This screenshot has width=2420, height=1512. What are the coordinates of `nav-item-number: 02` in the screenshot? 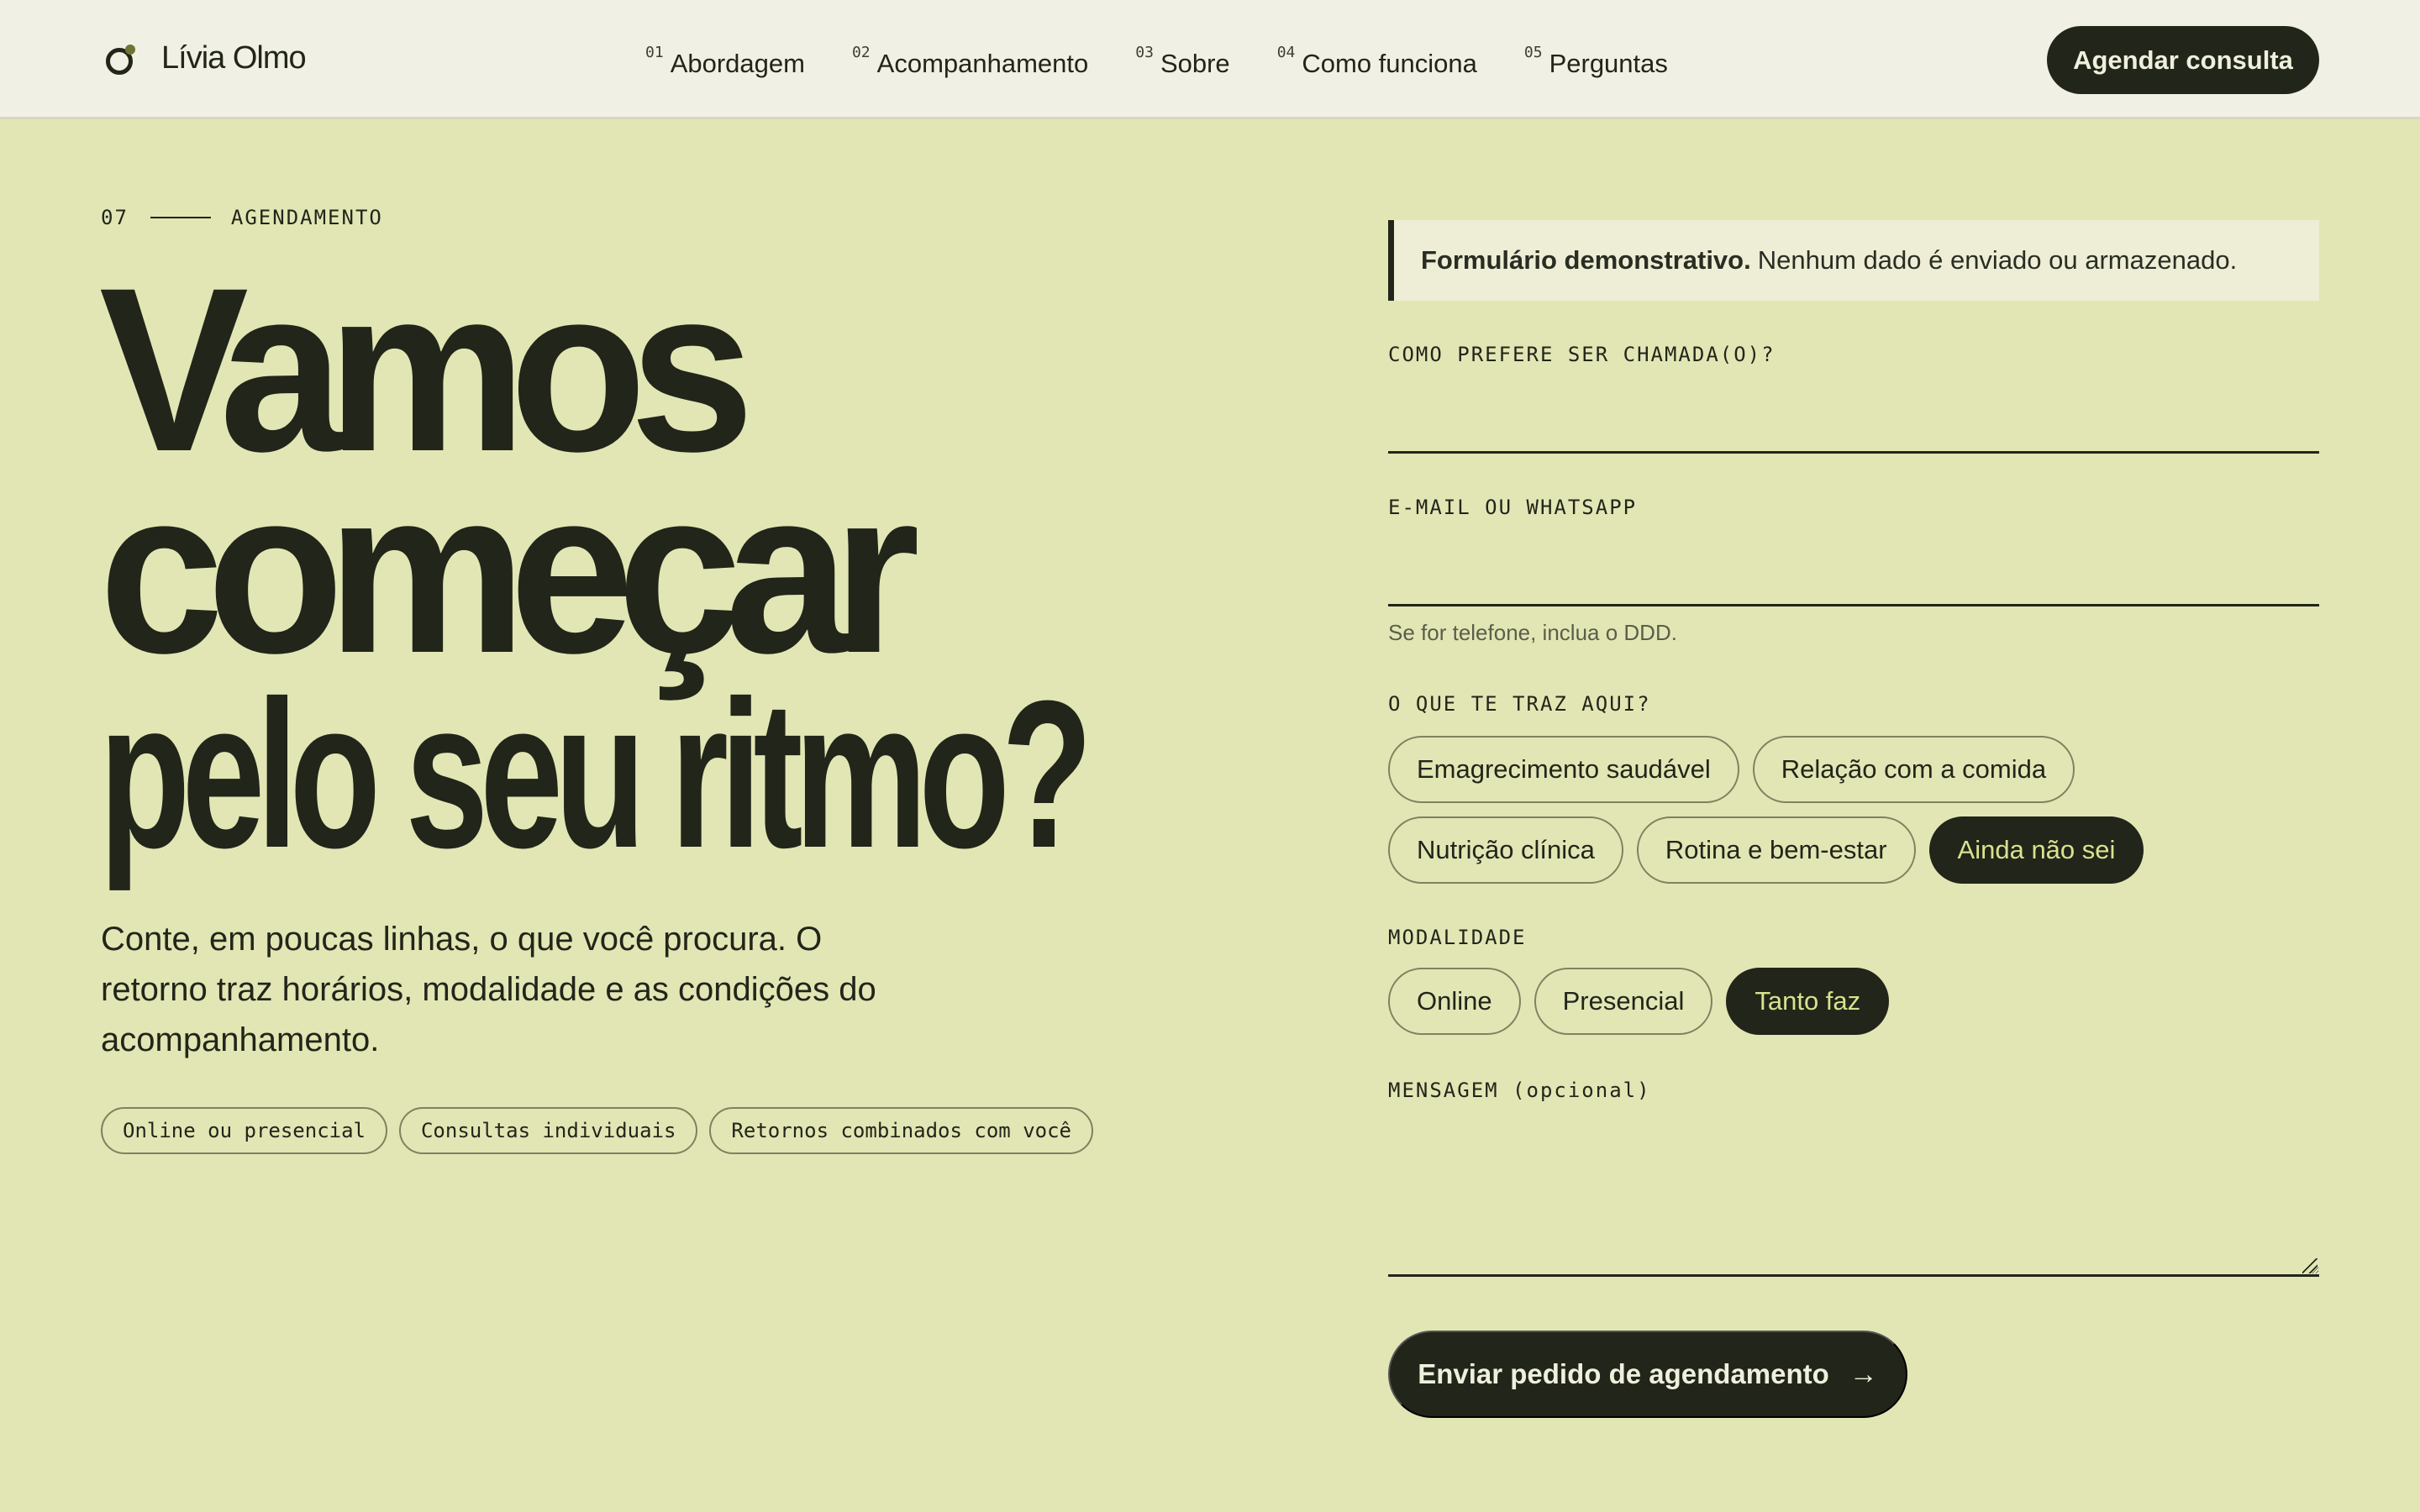 It's located at (861, 52).